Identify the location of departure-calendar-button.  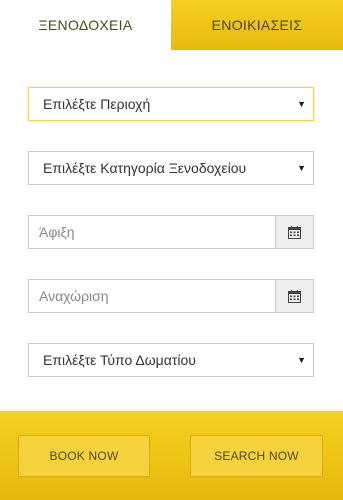
(294, 296).